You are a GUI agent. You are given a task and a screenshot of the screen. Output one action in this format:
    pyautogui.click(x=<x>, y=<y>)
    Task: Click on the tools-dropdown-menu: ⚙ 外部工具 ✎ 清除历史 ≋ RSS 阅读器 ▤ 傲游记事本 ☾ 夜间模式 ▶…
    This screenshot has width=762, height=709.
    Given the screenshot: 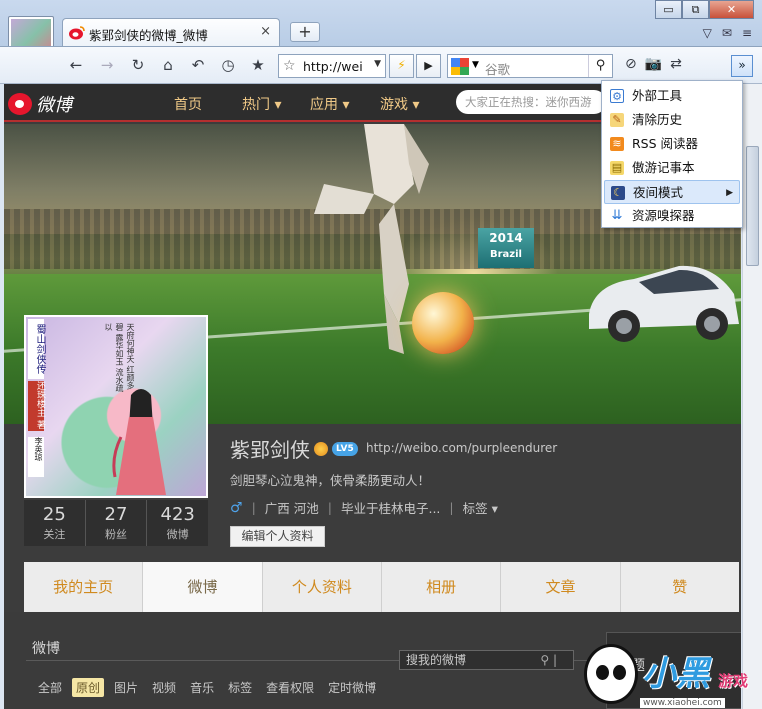 What is the action you would take?
    pyautogui.click(x=672, y=154)
    